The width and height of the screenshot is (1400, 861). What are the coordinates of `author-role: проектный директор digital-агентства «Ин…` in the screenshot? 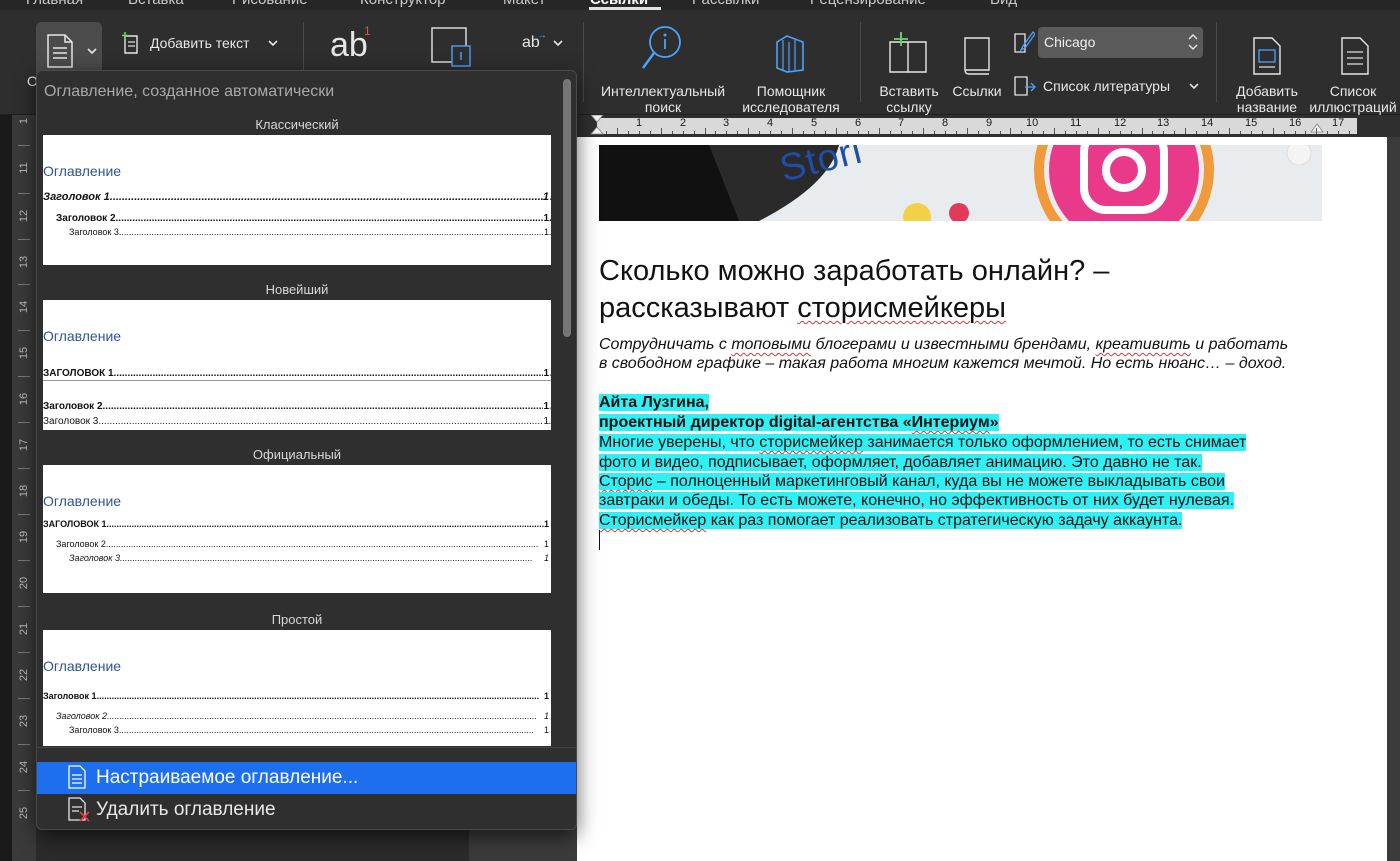 It's located at (799, 422).